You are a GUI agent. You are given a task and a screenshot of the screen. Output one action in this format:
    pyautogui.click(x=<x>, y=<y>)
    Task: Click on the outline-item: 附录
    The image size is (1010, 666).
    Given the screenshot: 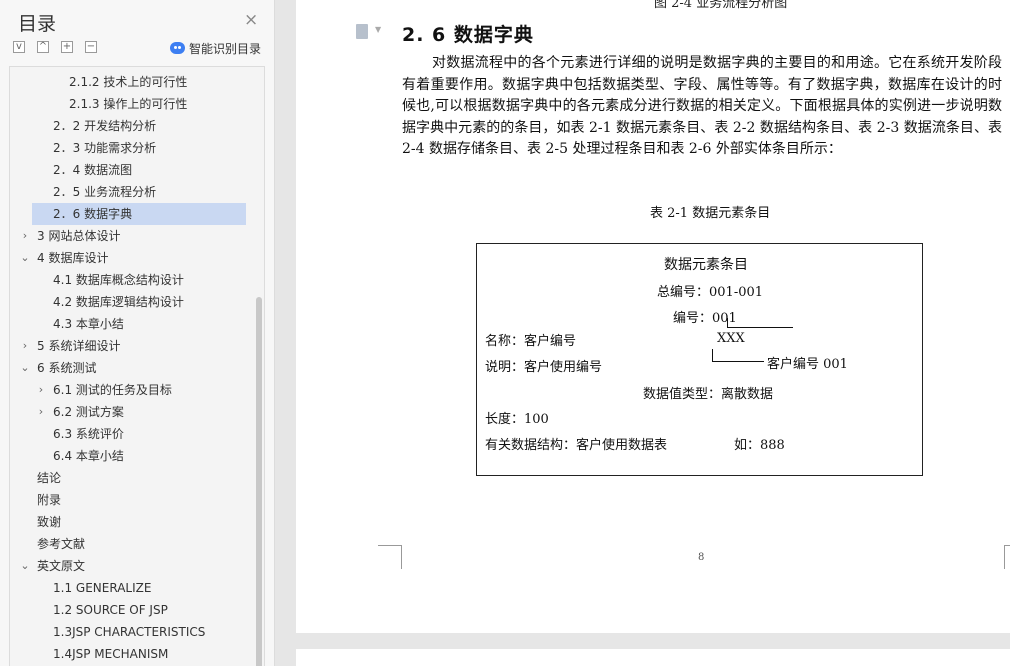 What is the action you would take?
    pyautogui.click(x=137, y=500)
    